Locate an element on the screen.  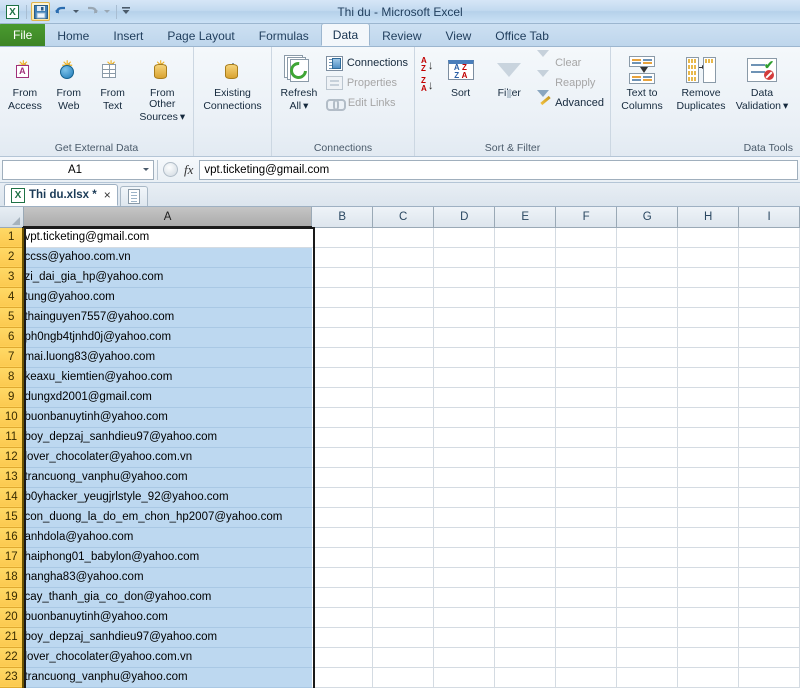
tab-file: File is located at coordinates (23, 34).